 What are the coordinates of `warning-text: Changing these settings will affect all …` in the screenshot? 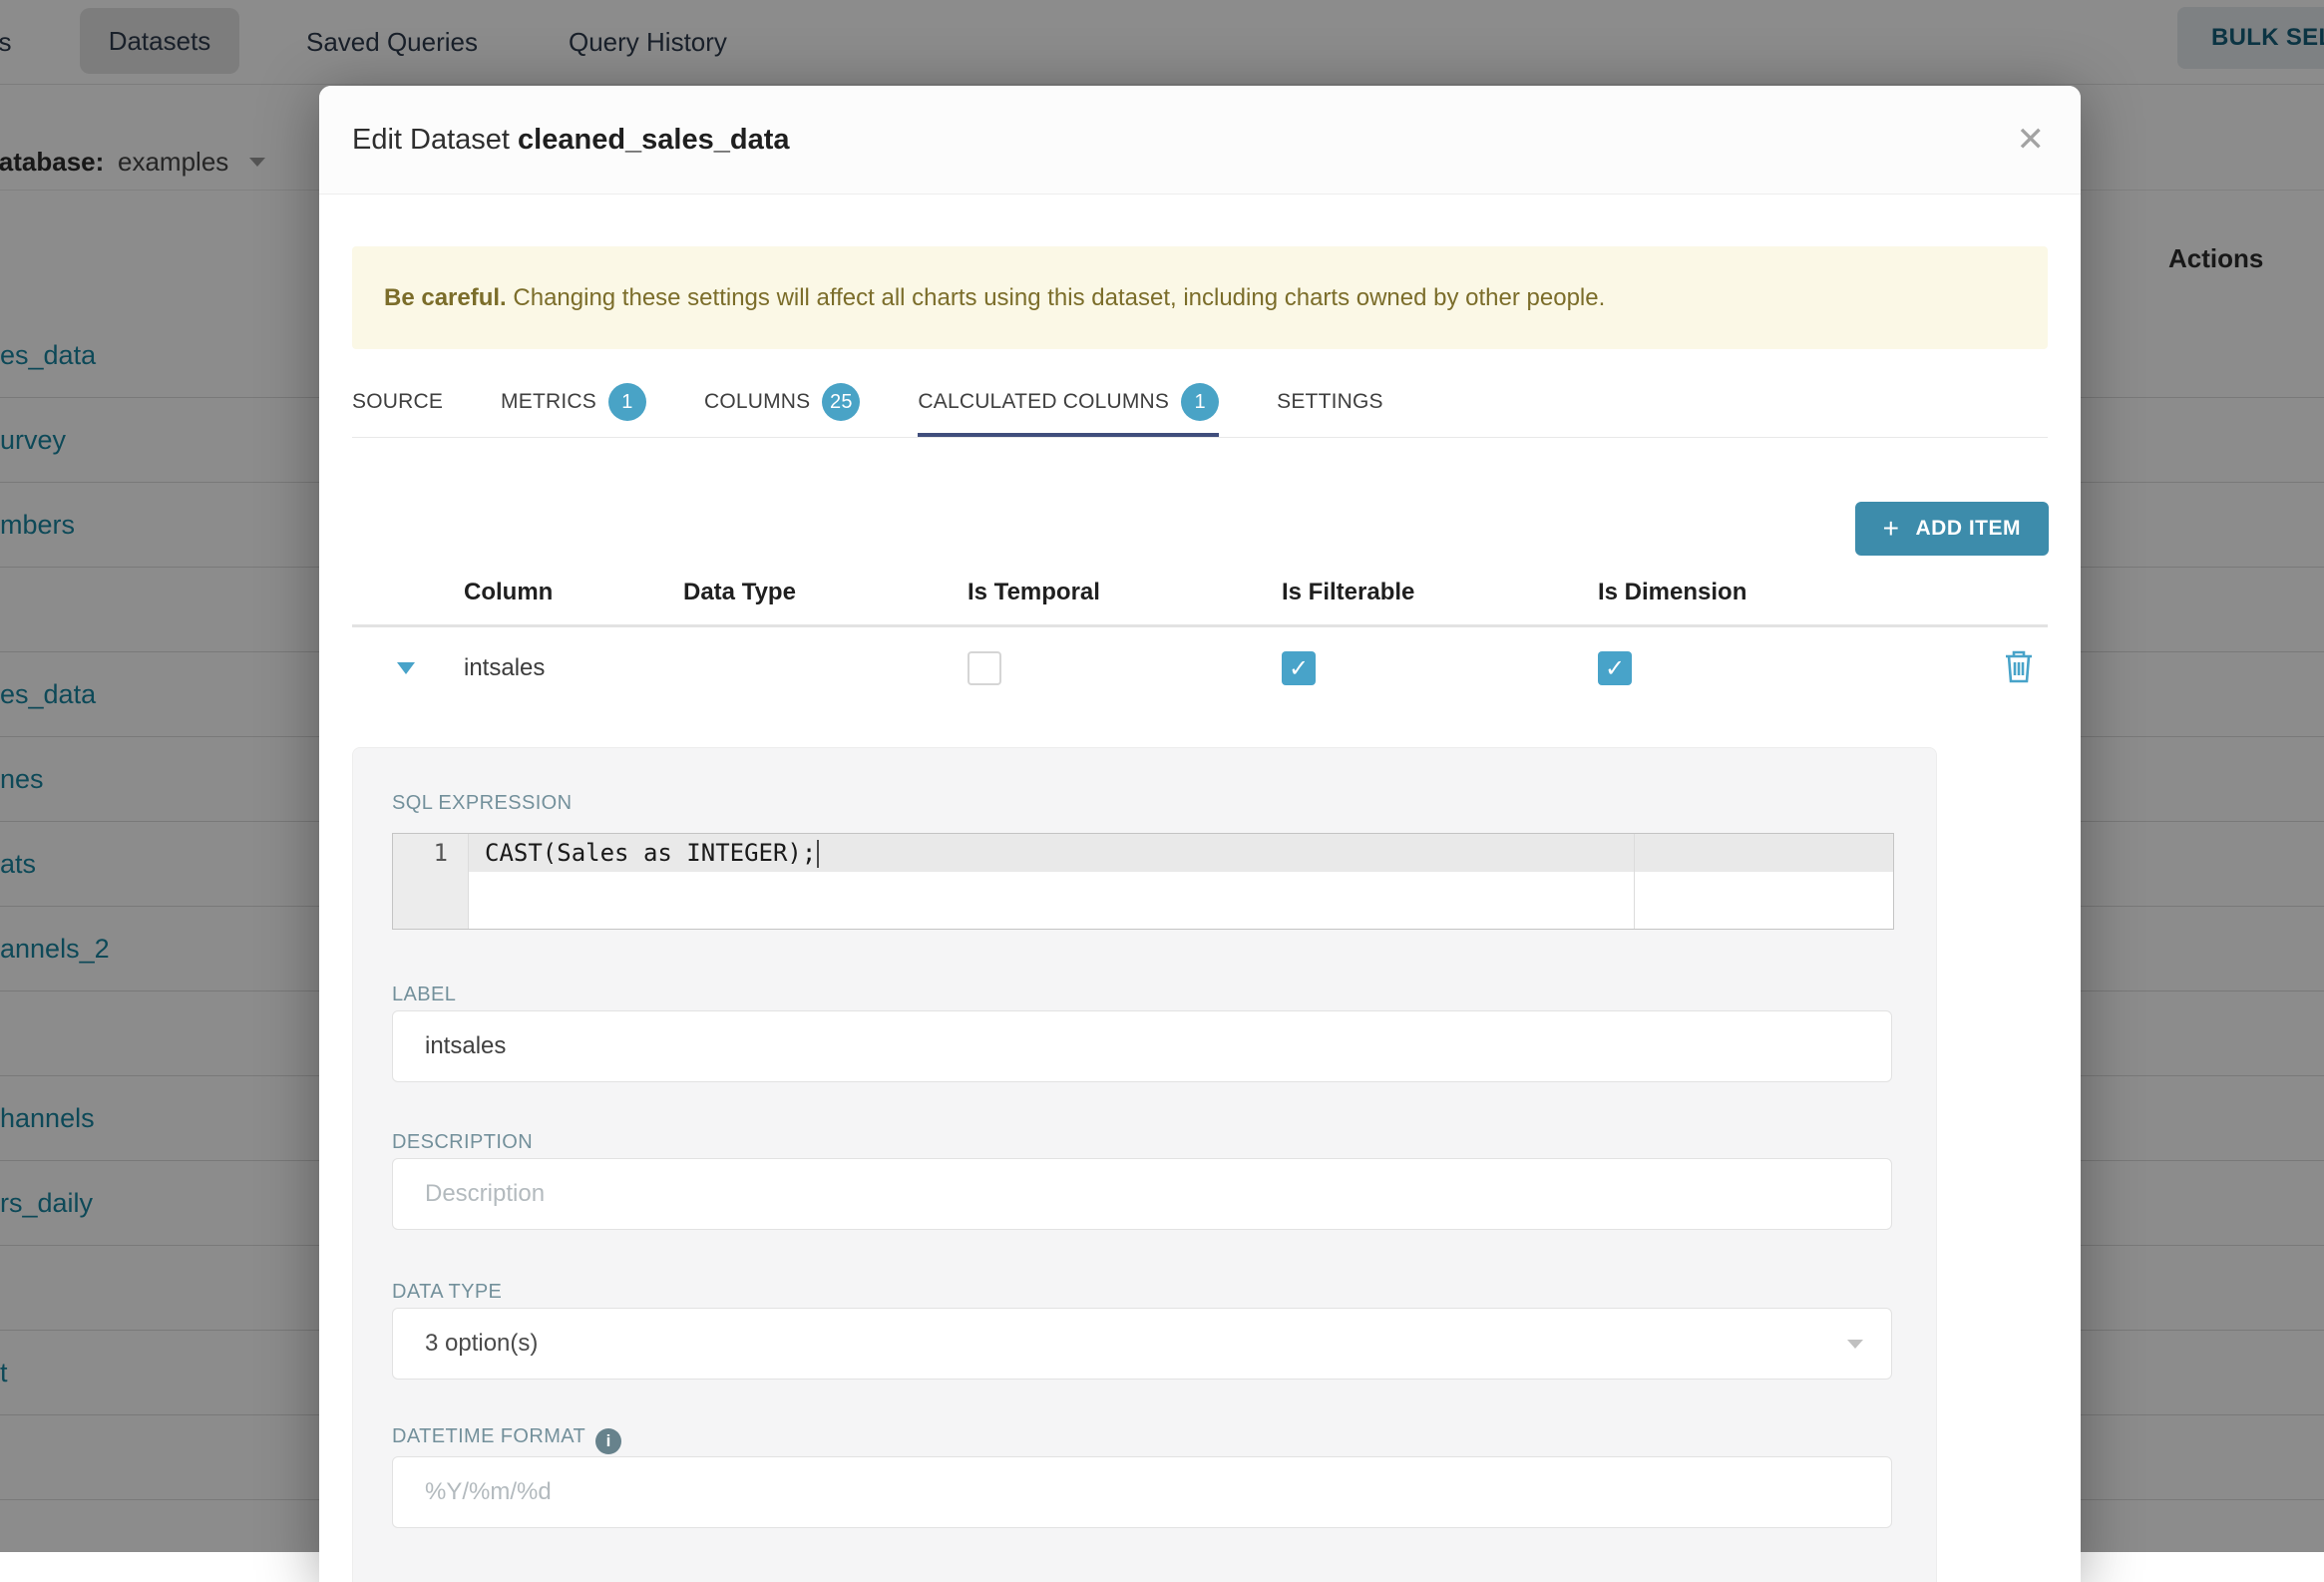 It's located at (1056, 298).